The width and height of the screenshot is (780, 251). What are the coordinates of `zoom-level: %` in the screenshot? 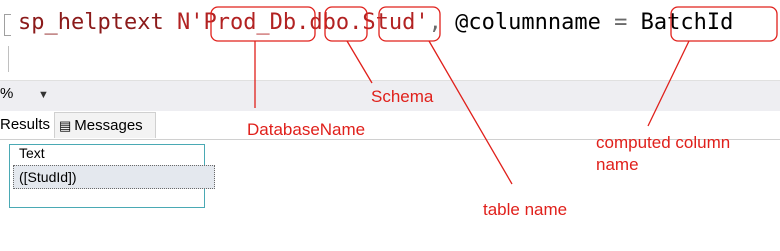 It's located at (6, 93).